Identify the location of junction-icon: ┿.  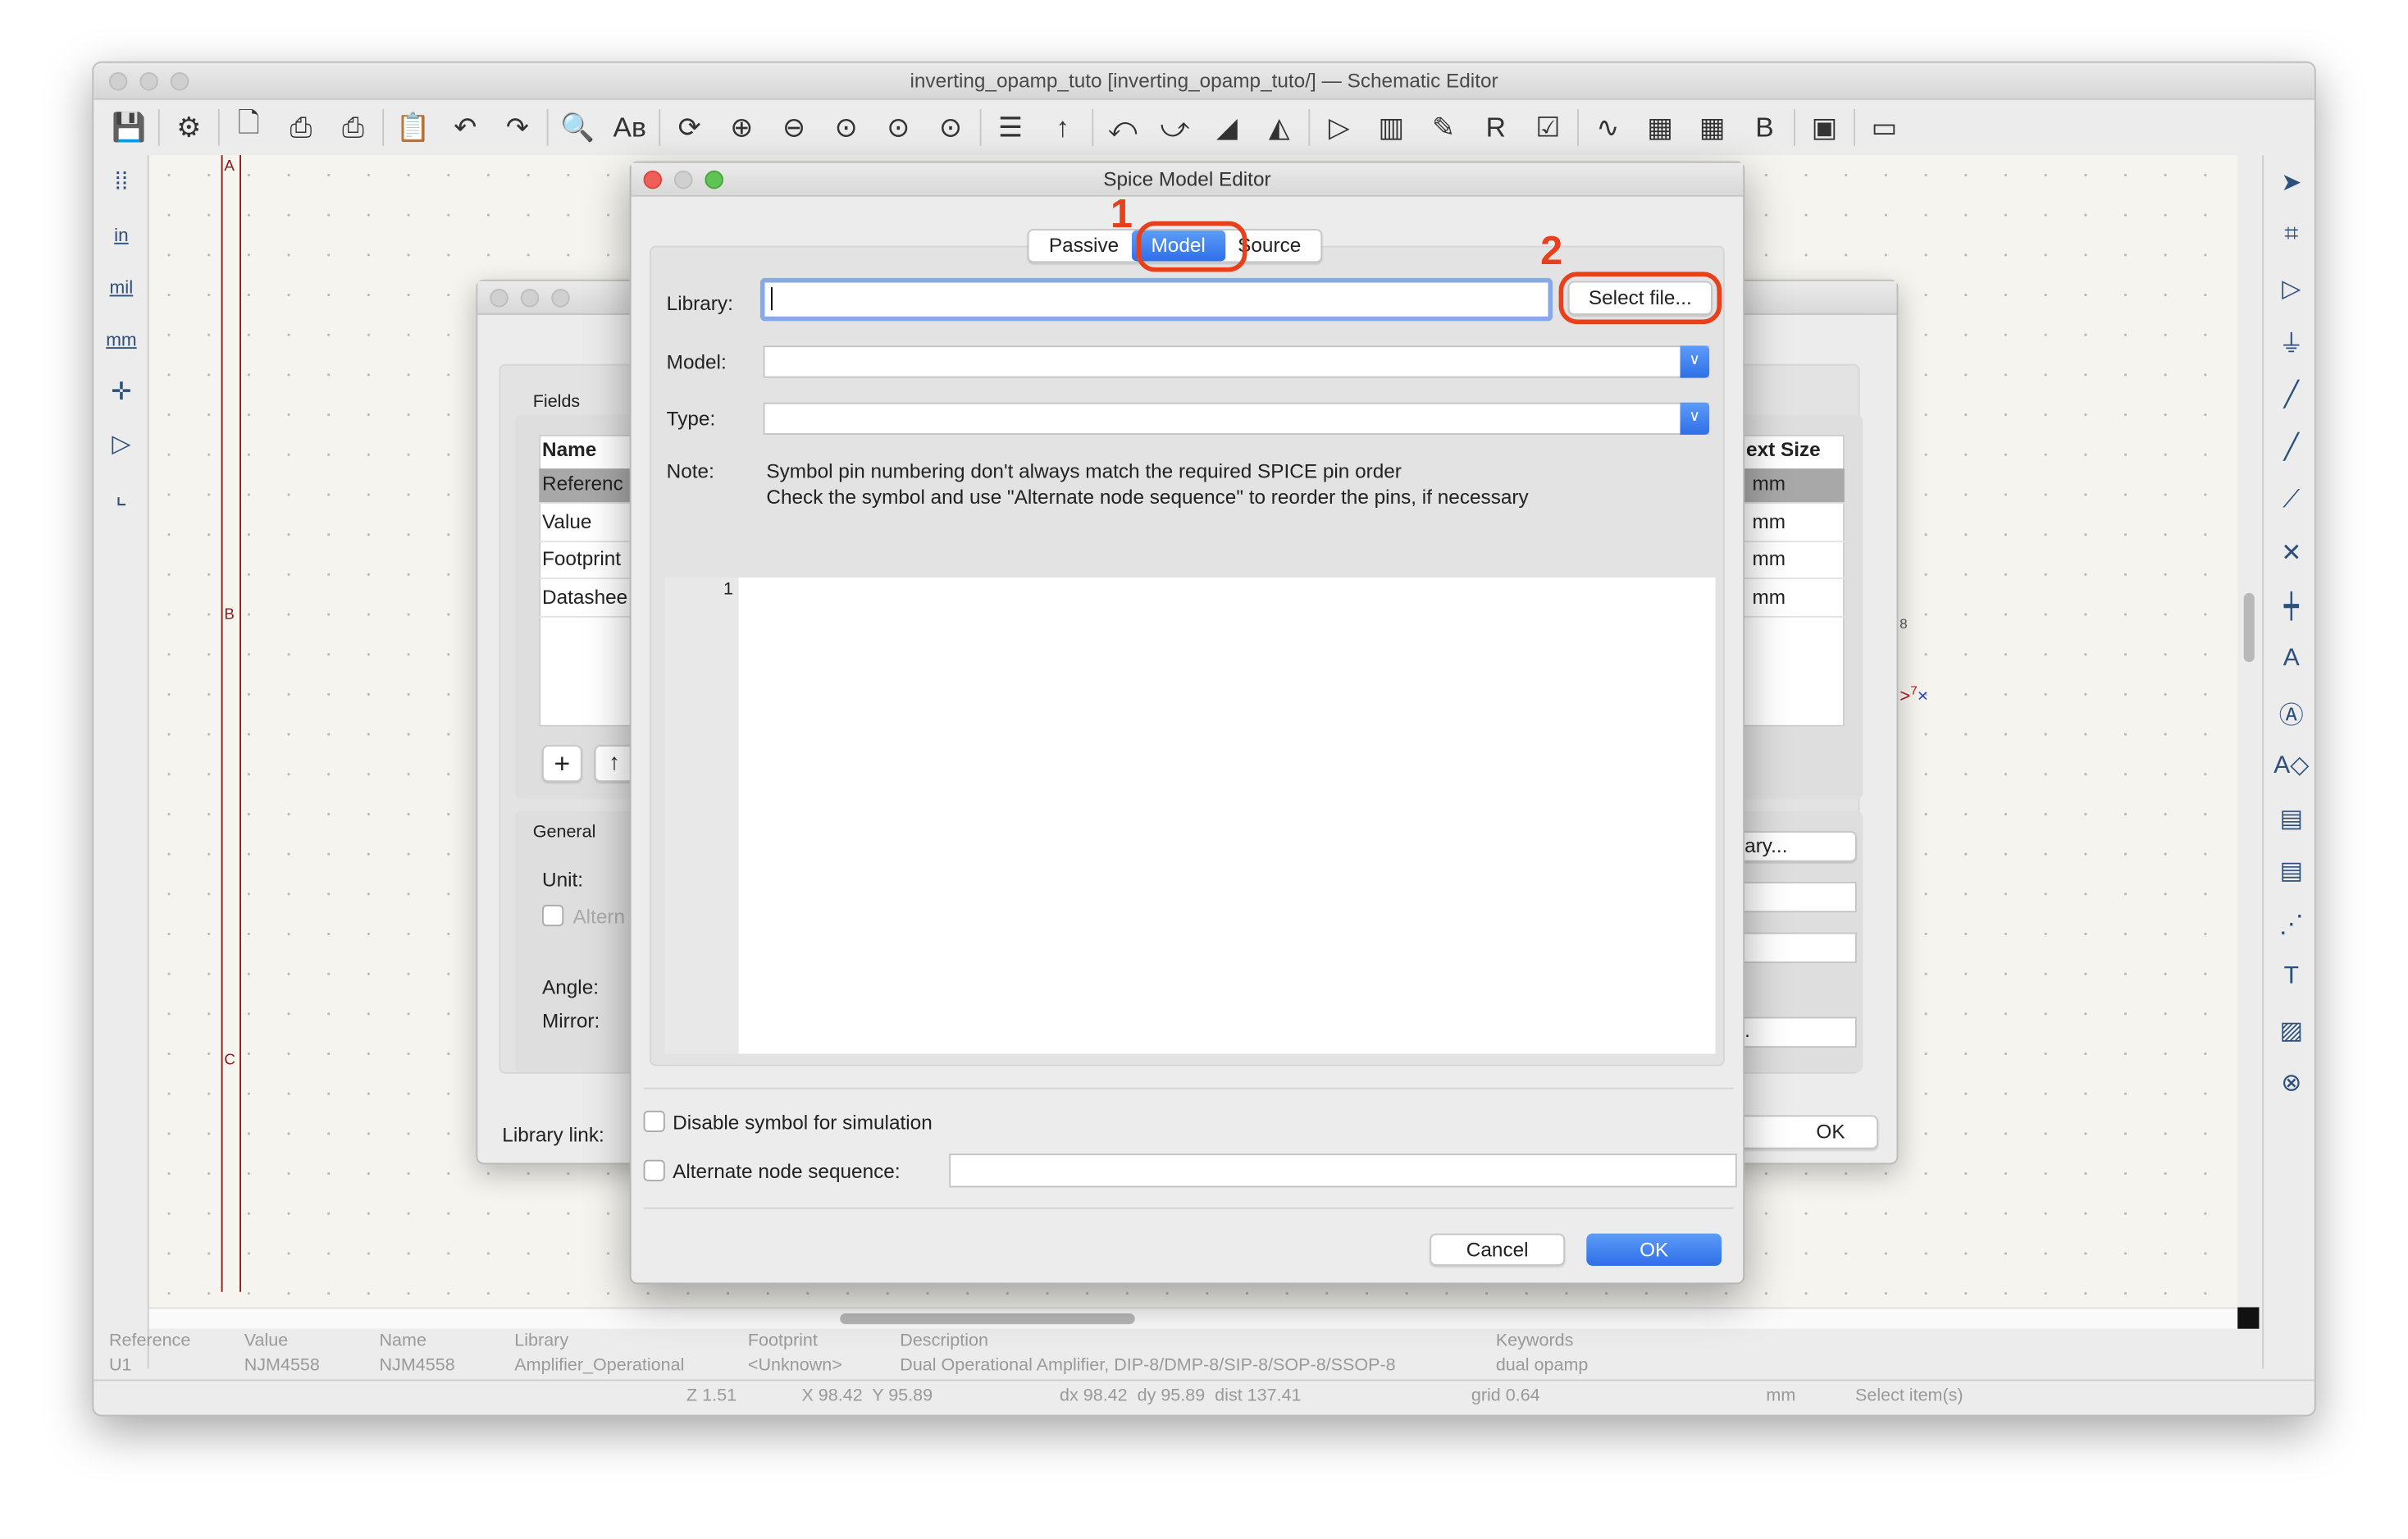
(2291, 606).